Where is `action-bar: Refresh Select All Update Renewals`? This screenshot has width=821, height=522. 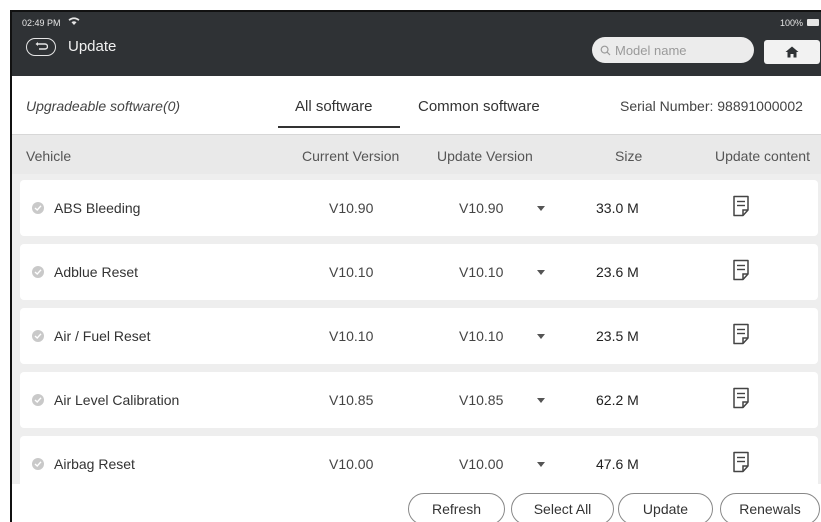
action-bar: Refresh Select All Update Renewals is located at coordinates (416, 503).